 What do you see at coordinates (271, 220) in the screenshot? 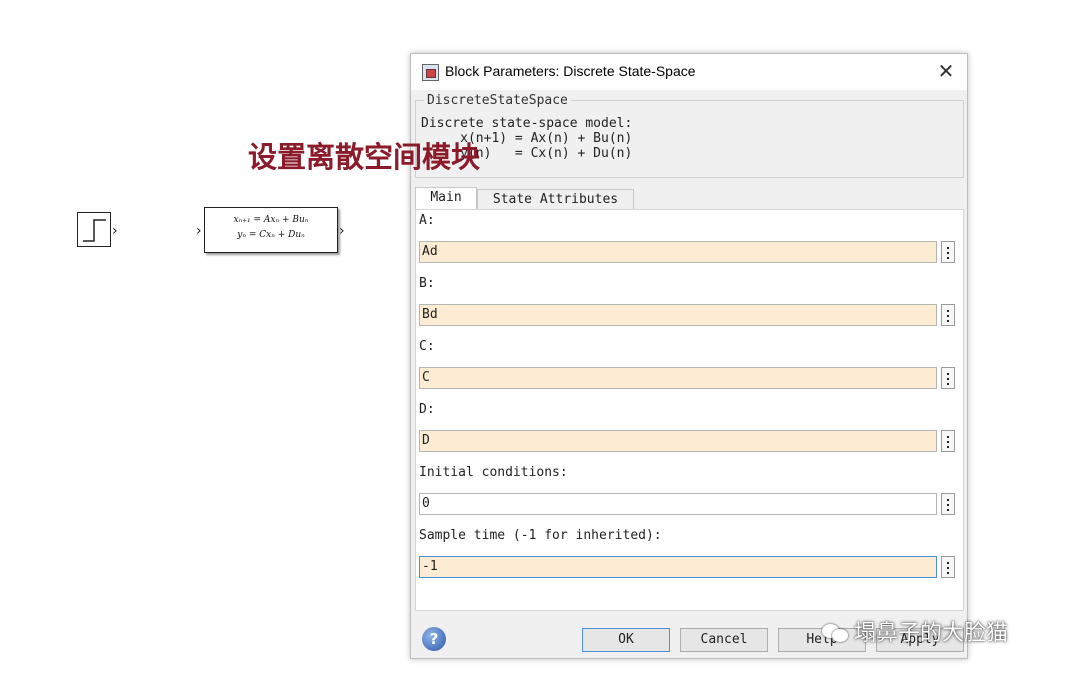
I see `state-equation: xₙ₊₁ = Axₙ + Buₙ` at bounding box center [271, 220].